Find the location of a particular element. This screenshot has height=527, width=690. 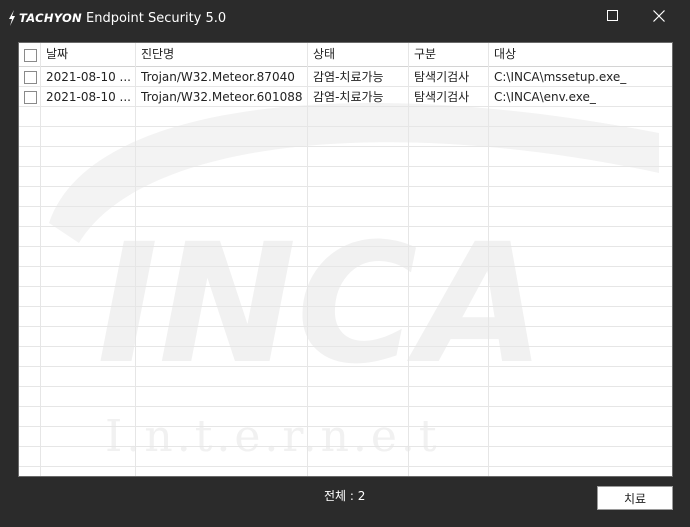

close-icon is located at coordinates (659, 16).